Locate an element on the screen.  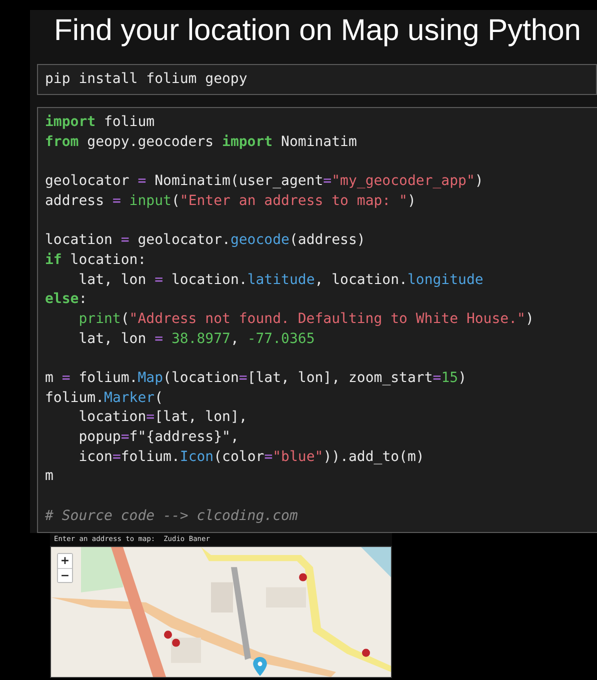
code-line: popup=f"{address}", is located at coordinates (159, 437).